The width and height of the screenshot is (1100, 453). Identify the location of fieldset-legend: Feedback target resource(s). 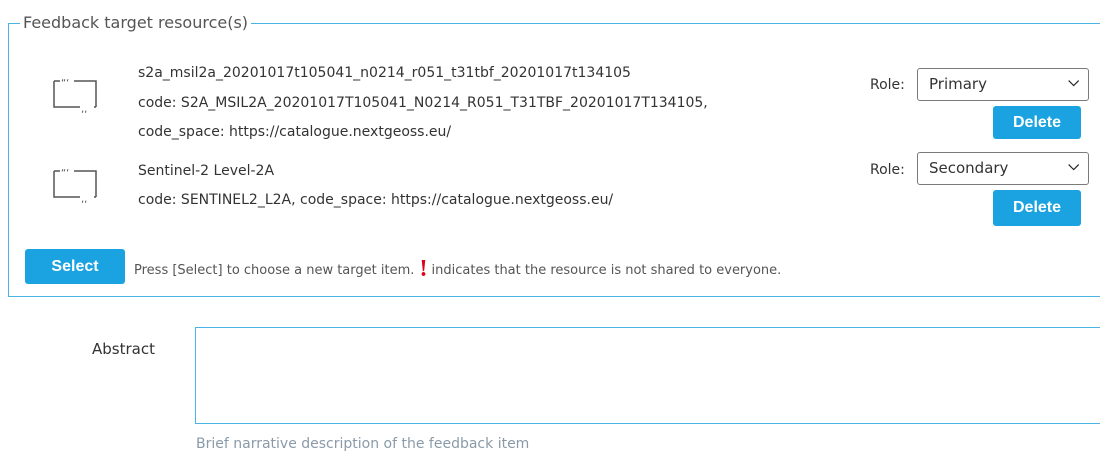
(136, 23).